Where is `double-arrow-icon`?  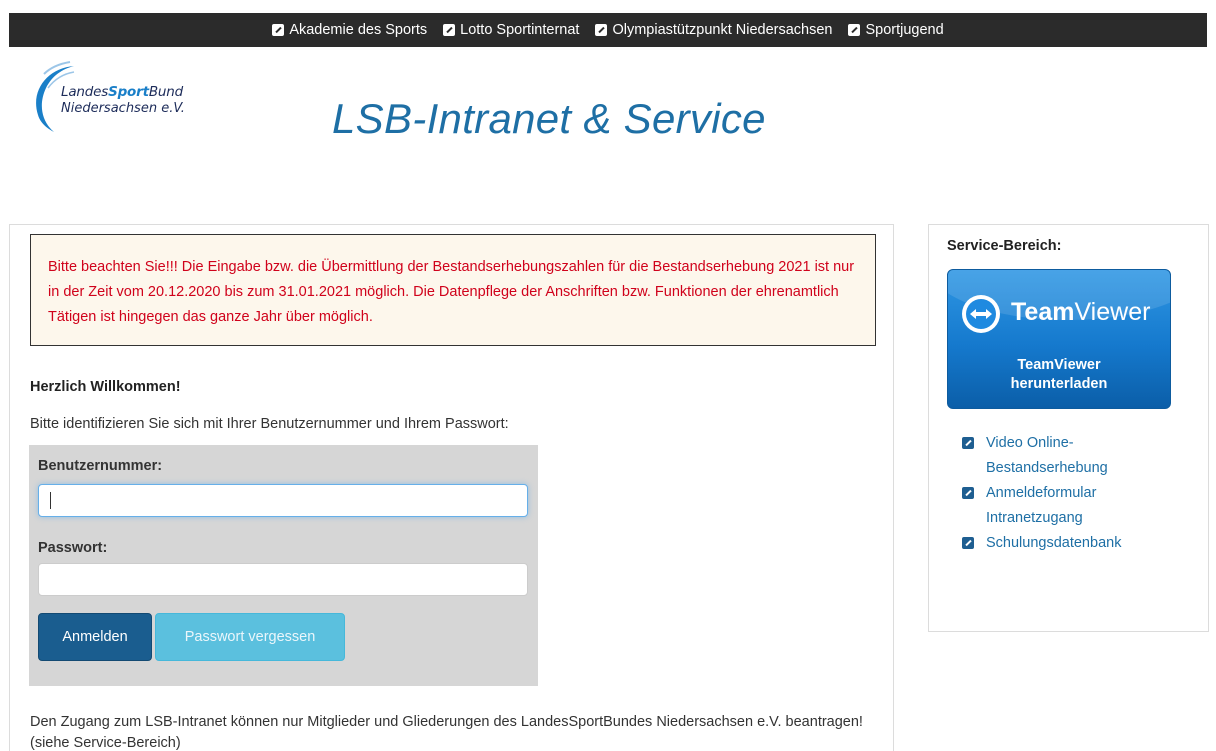 double-arrow-icon is located at coordinates (981, 314).